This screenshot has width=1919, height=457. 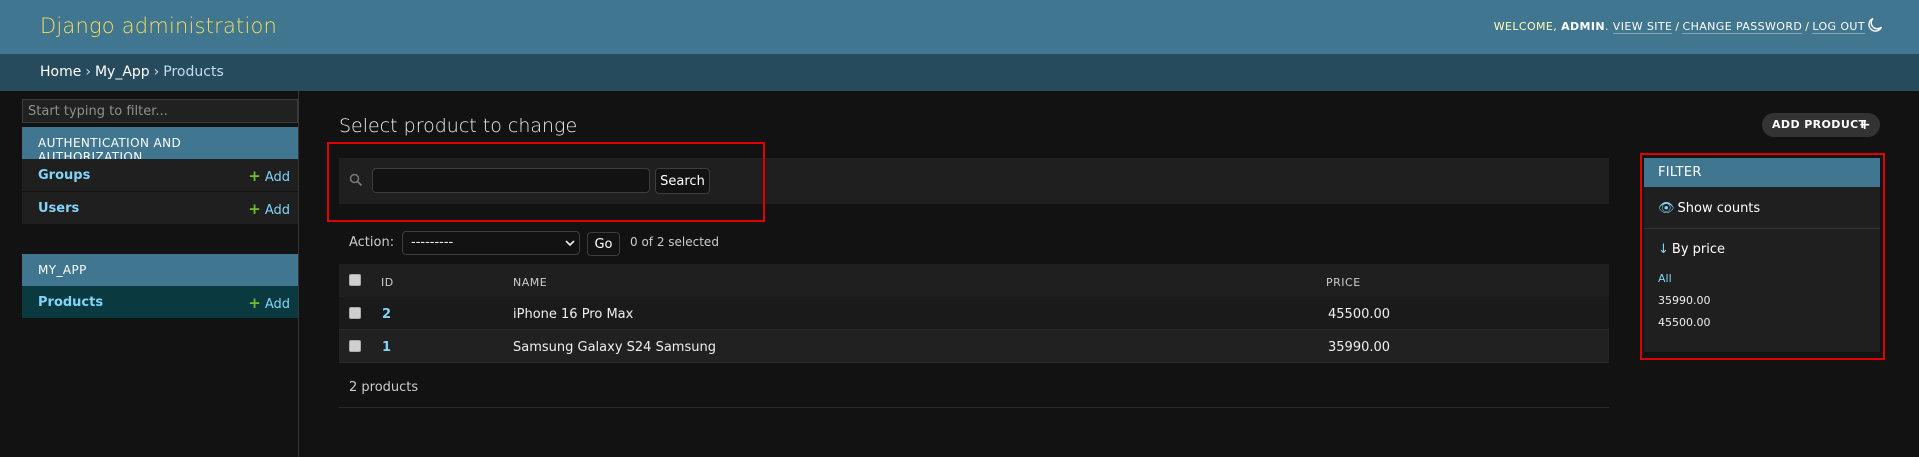 I want to click on breadcrumb-app: My_App, so click(x=122, y=72).